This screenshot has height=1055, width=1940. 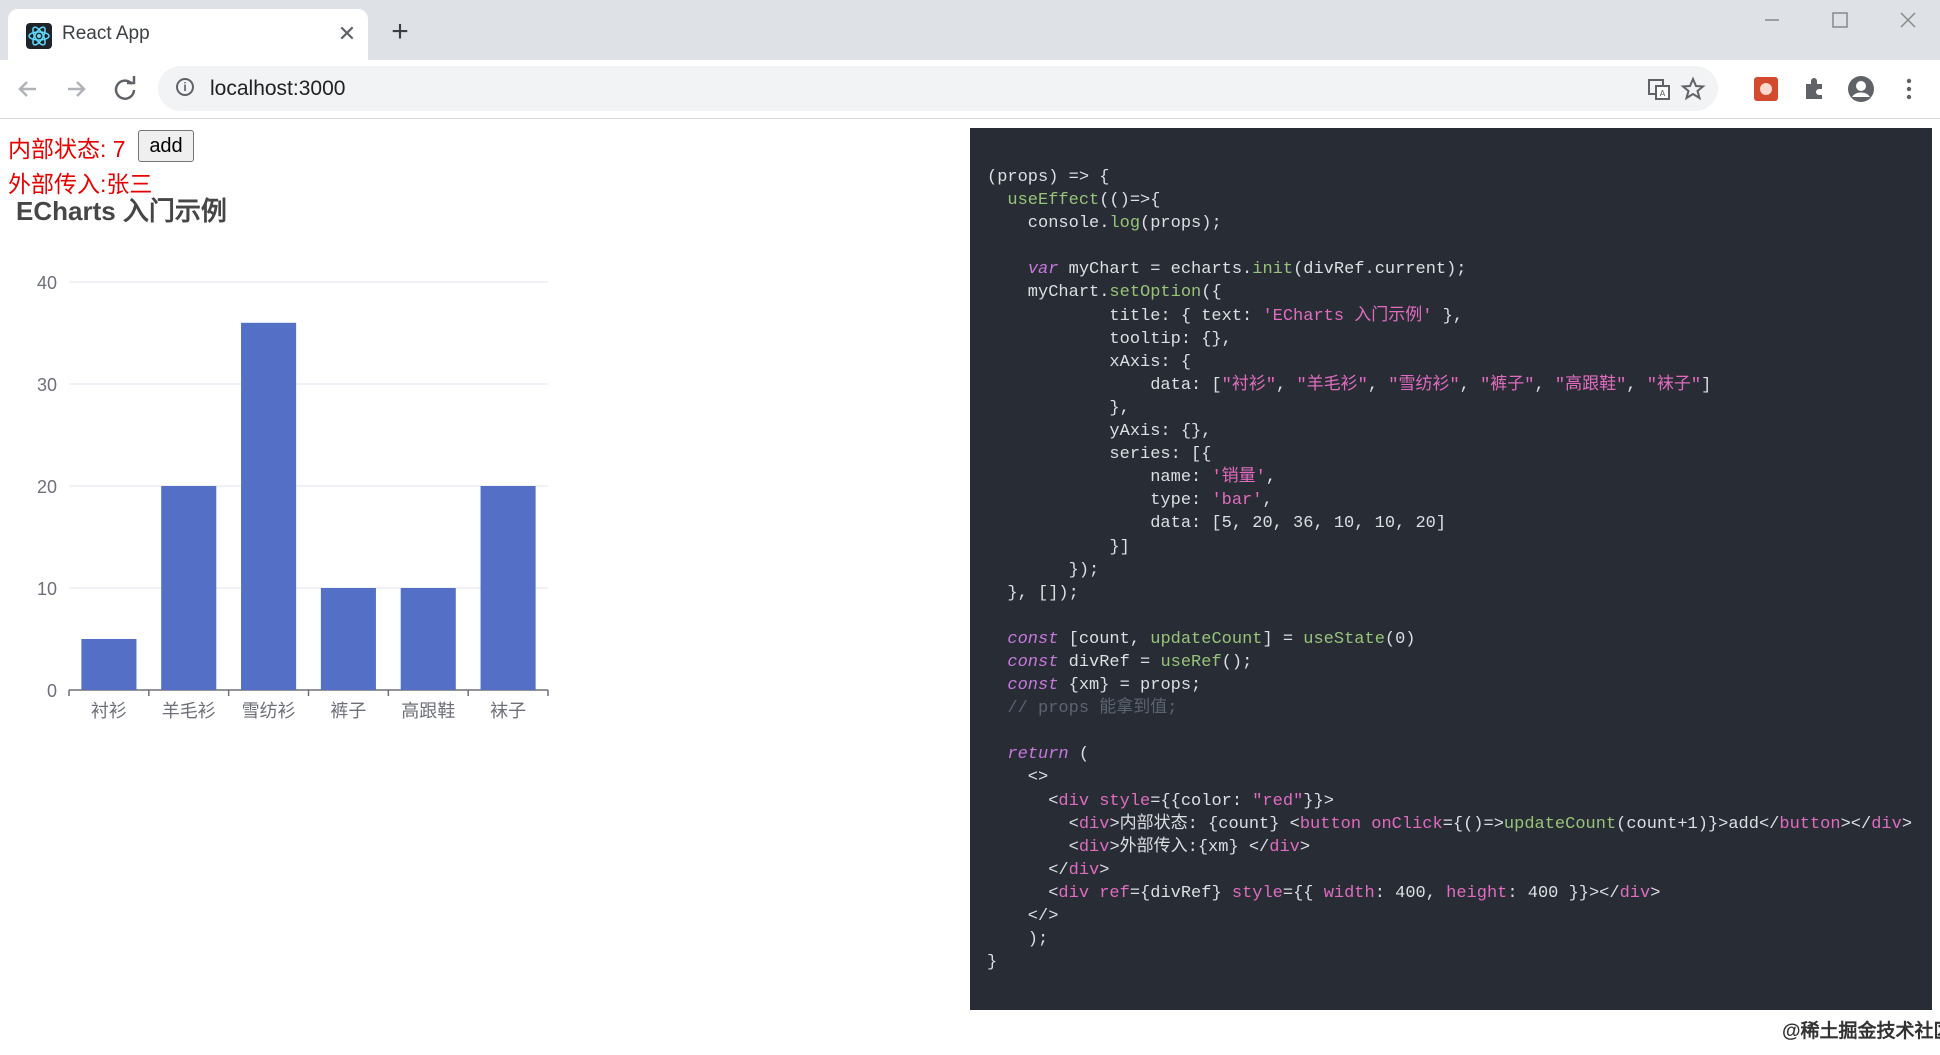 I want to click on code-line: type: 'bar',, so click(x=1130, y=501).